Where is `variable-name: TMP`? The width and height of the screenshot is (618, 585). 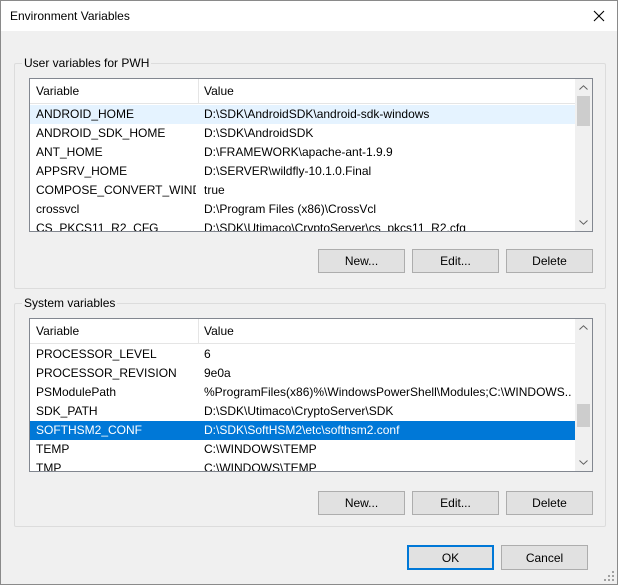 variable-name: TMP is located at coordinates (49, 466).